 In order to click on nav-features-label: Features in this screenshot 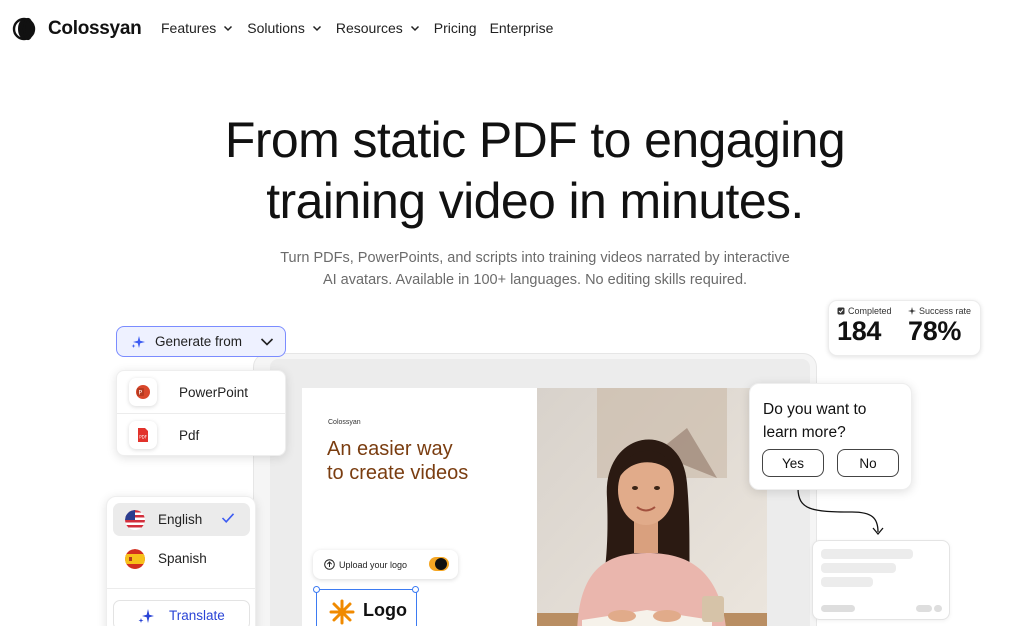, I will do `click(189, 28)`.